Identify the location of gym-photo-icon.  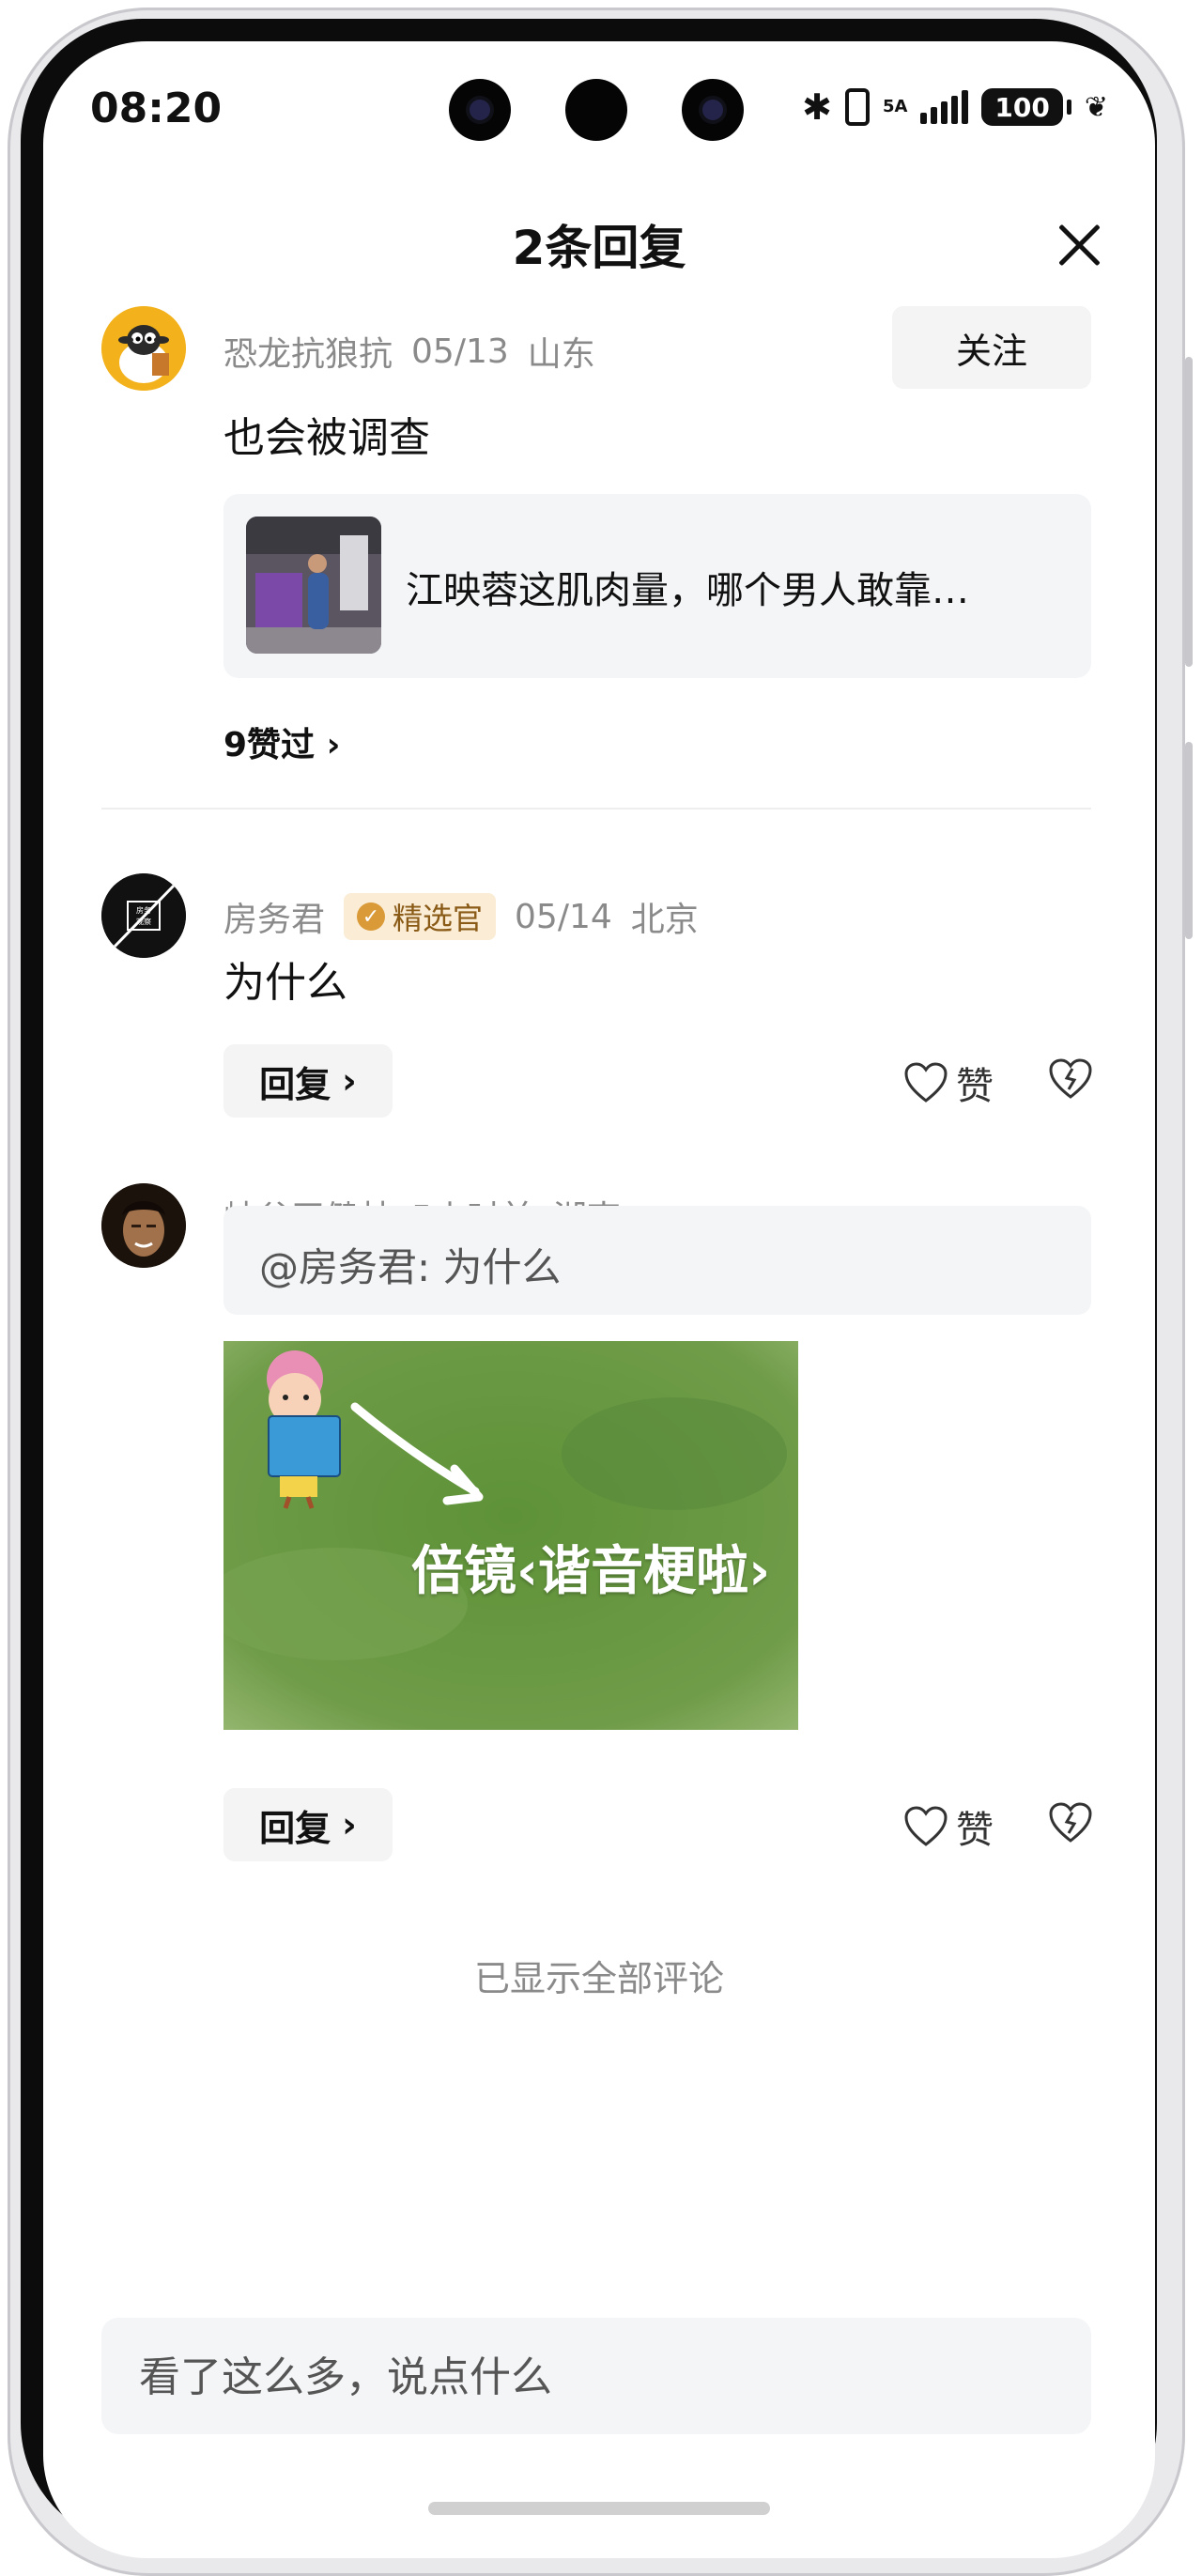
(313, 585).